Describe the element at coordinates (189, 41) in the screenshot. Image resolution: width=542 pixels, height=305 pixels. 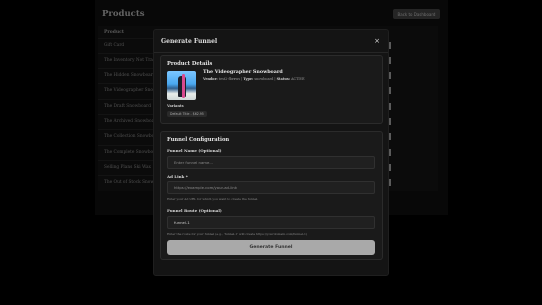
I see `modal-title: Generate Funnel` at that location.